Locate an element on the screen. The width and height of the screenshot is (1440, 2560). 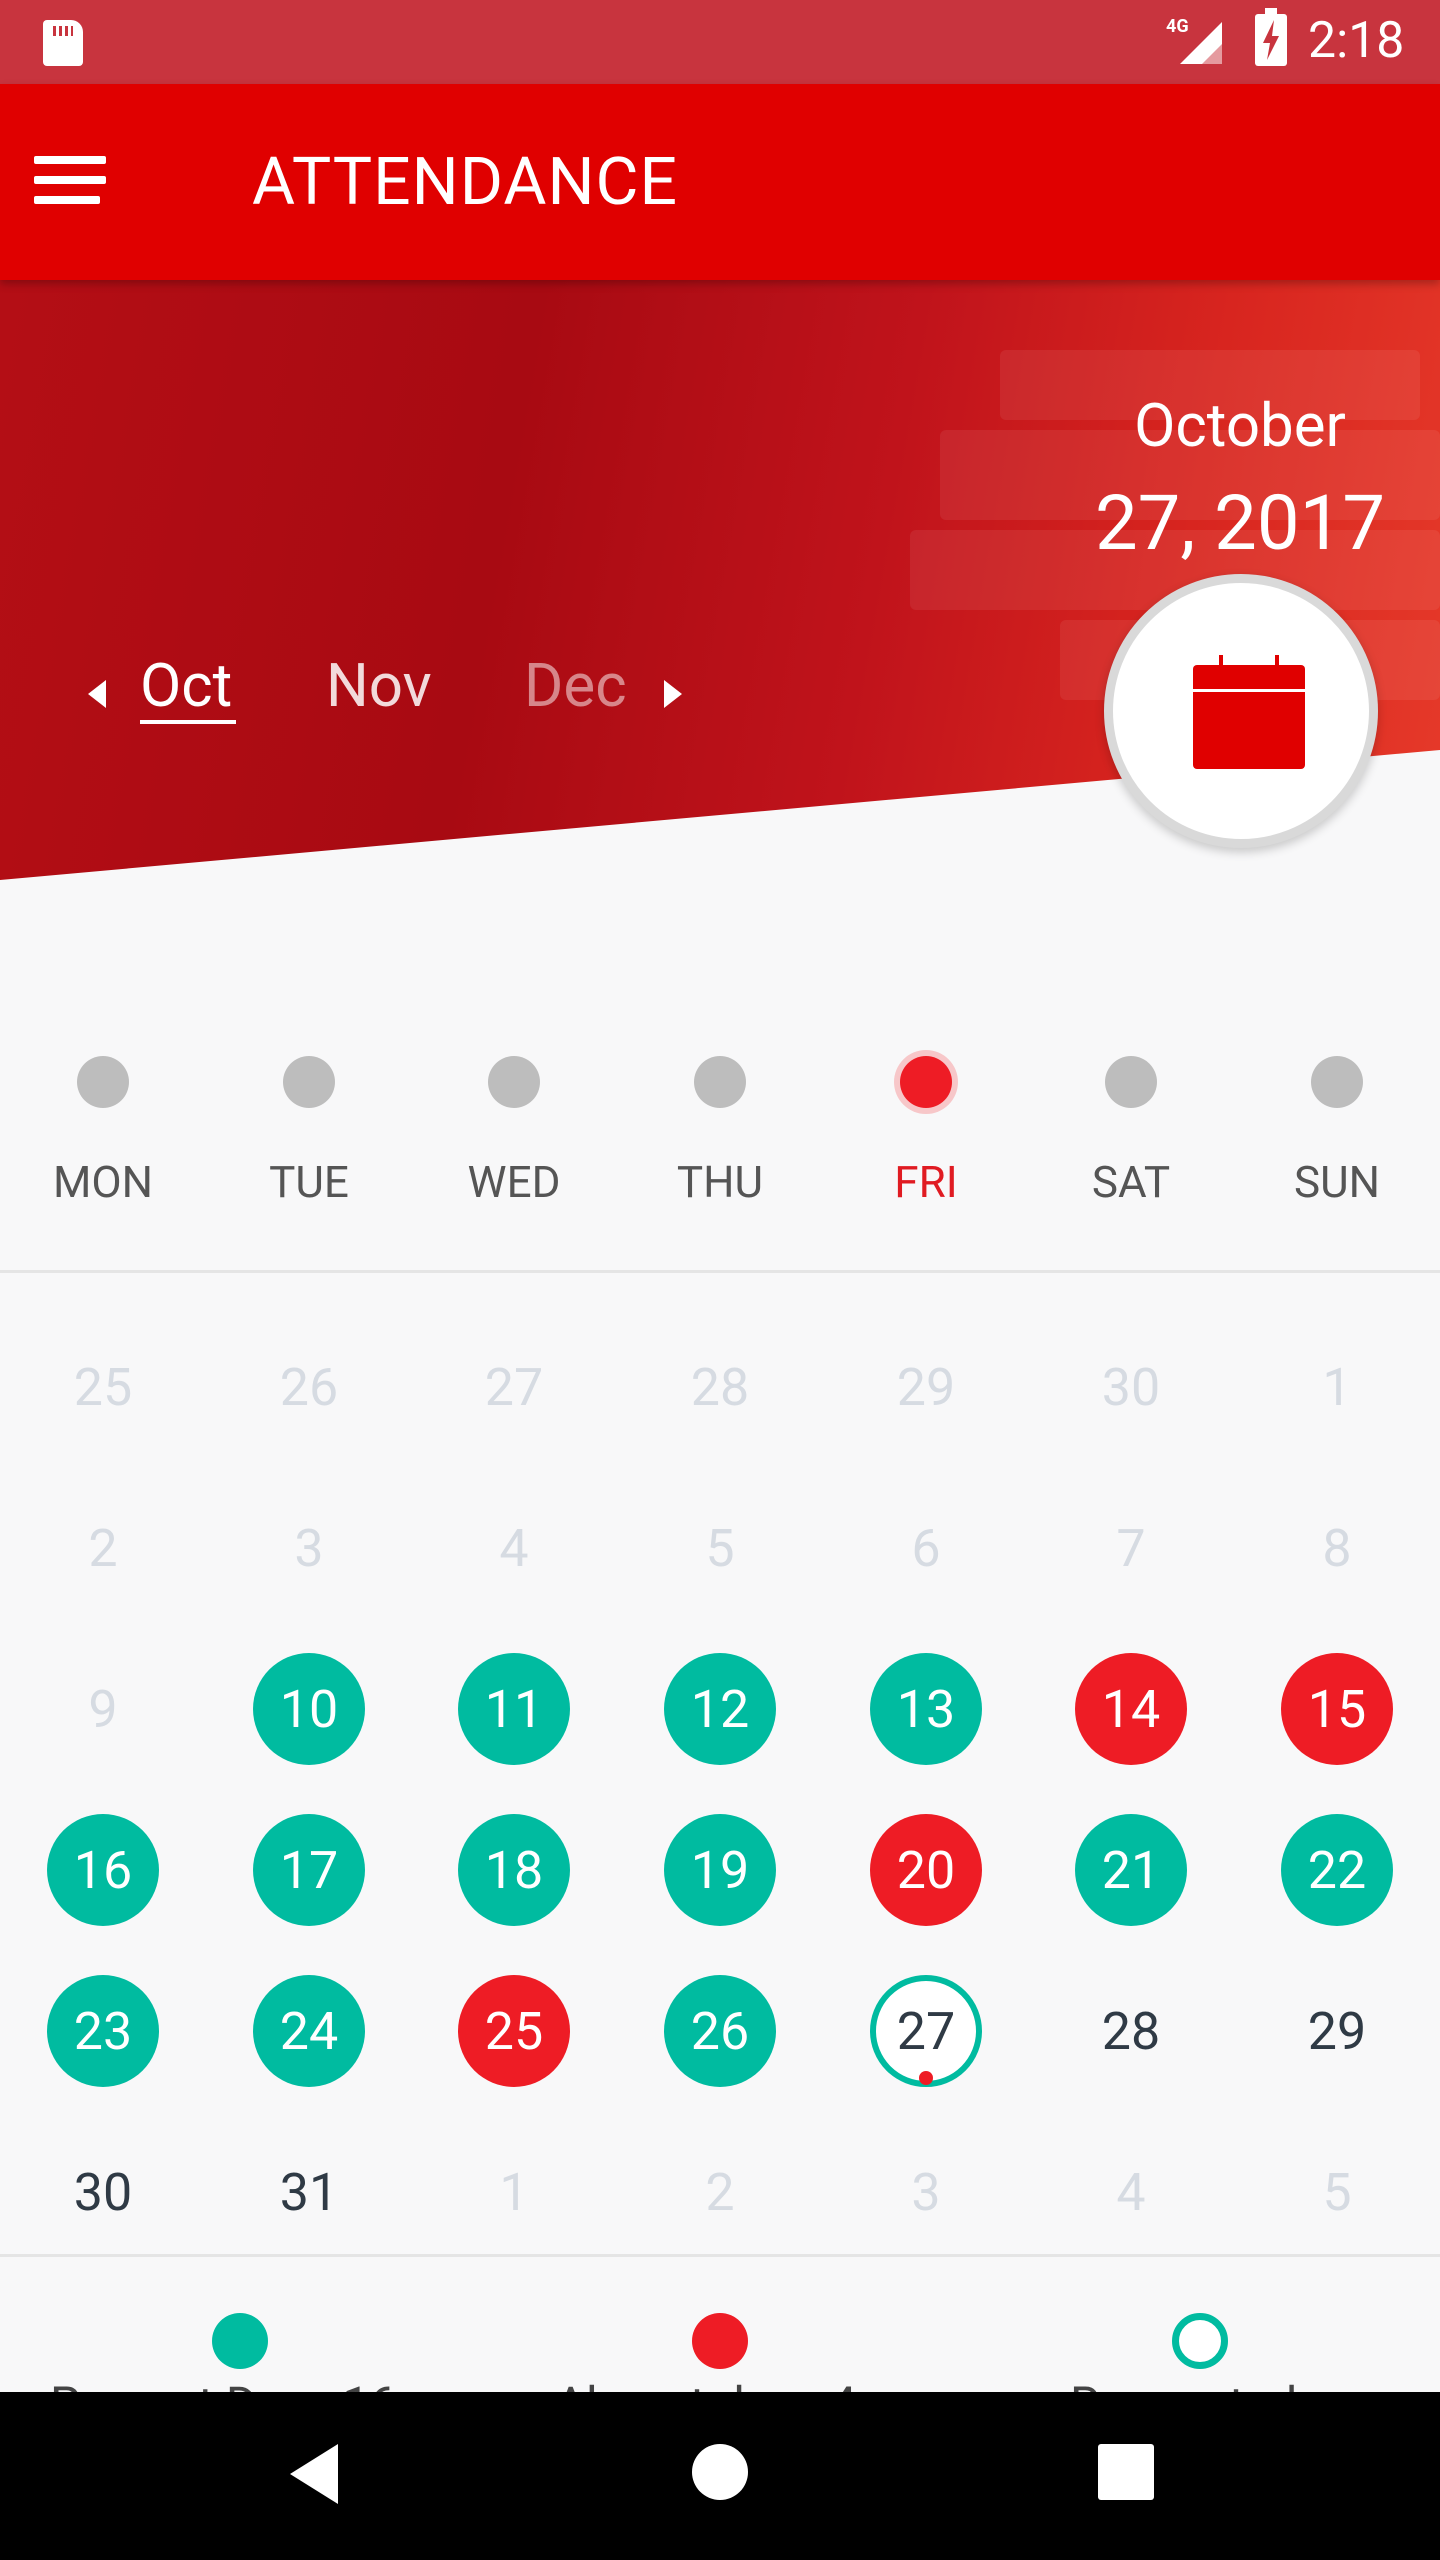
calendar-day-absent: 25 is located at coordinates (514, 2031).